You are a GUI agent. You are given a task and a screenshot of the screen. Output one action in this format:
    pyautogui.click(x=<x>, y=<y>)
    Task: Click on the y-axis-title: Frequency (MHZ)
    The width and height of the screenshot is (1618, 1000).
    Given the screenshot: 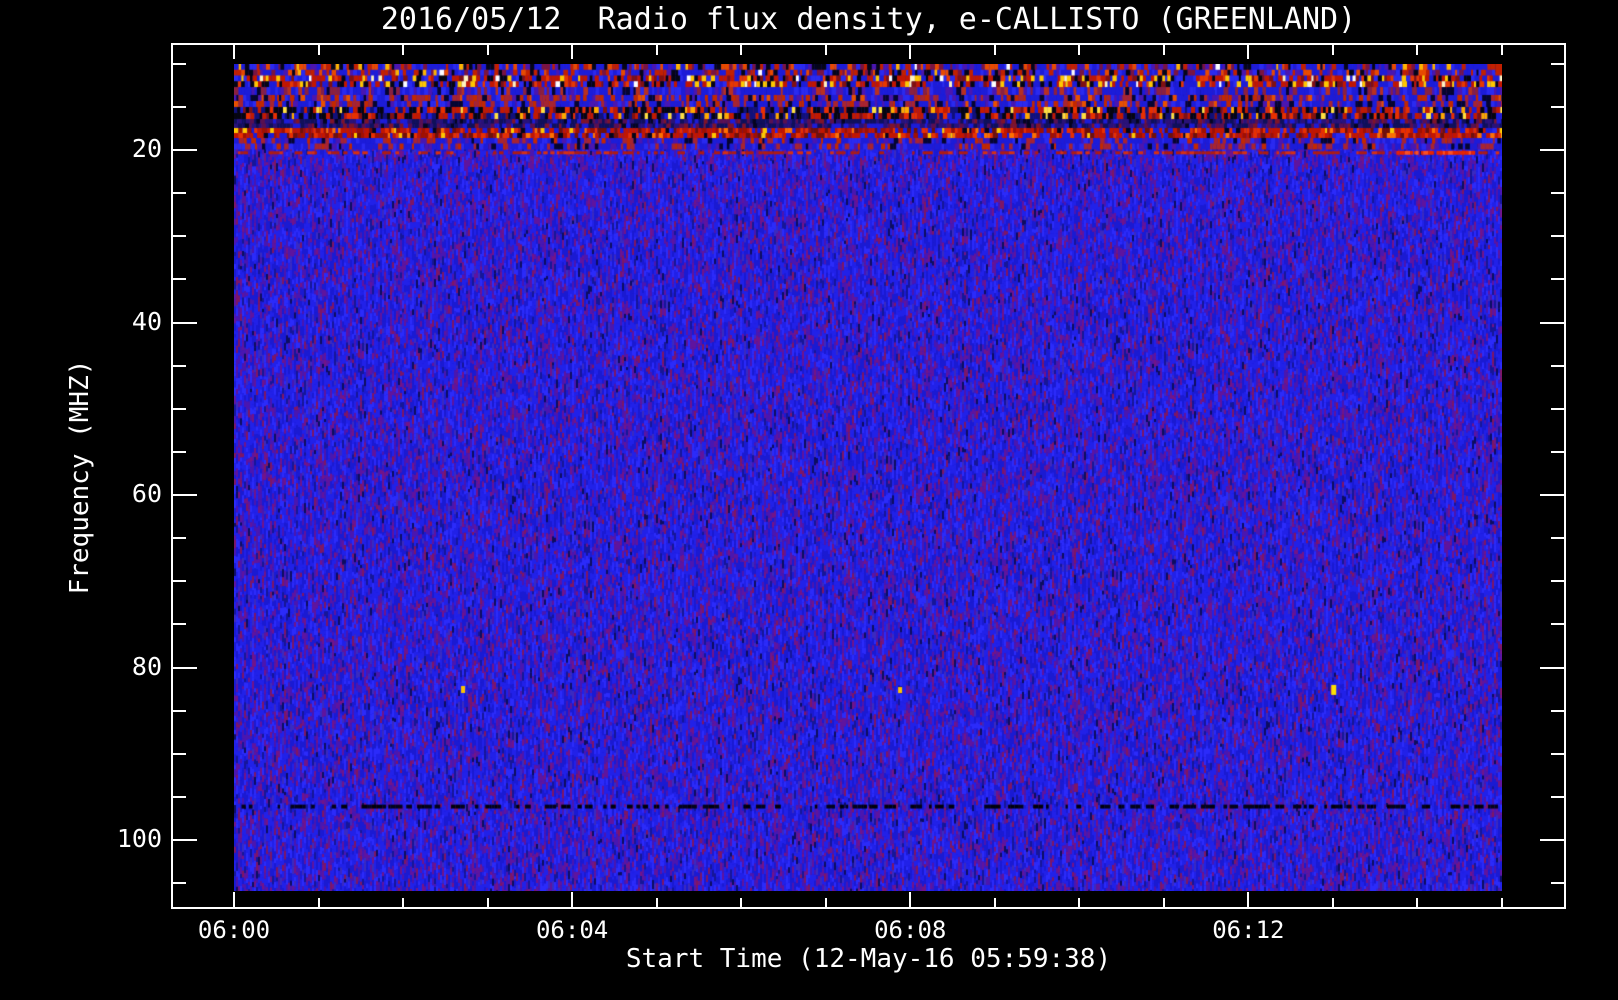 What is the action you would take?
    pyautogui.click(x=80, y=477)
    